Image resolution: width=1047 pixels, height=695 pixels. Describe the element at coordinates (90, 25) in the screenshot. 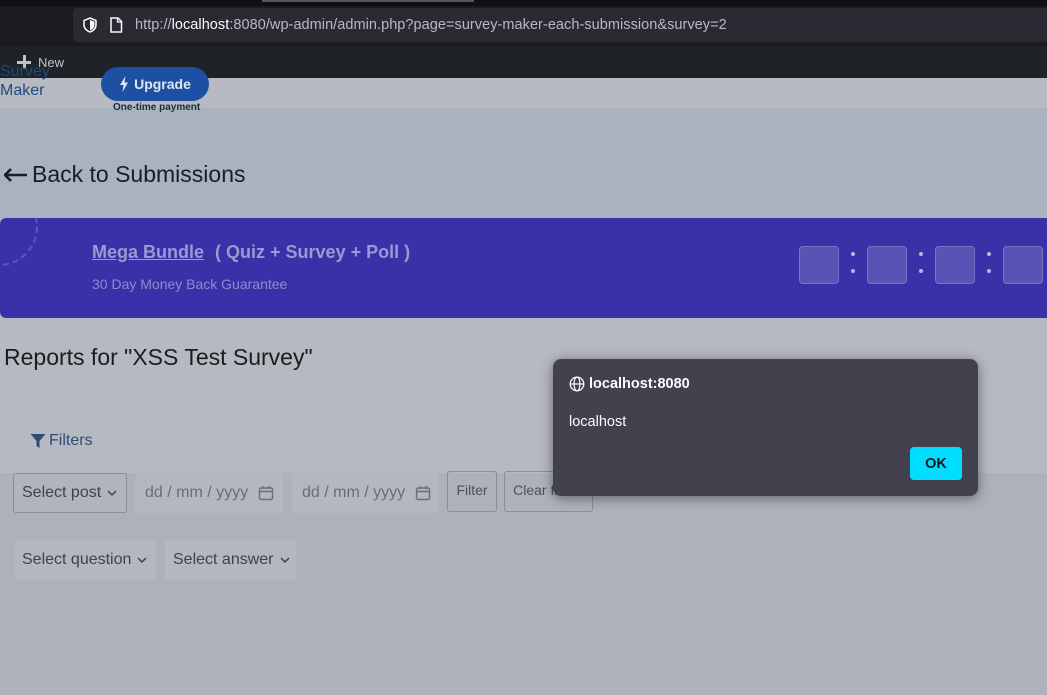

I see `shield-icon` at that location.